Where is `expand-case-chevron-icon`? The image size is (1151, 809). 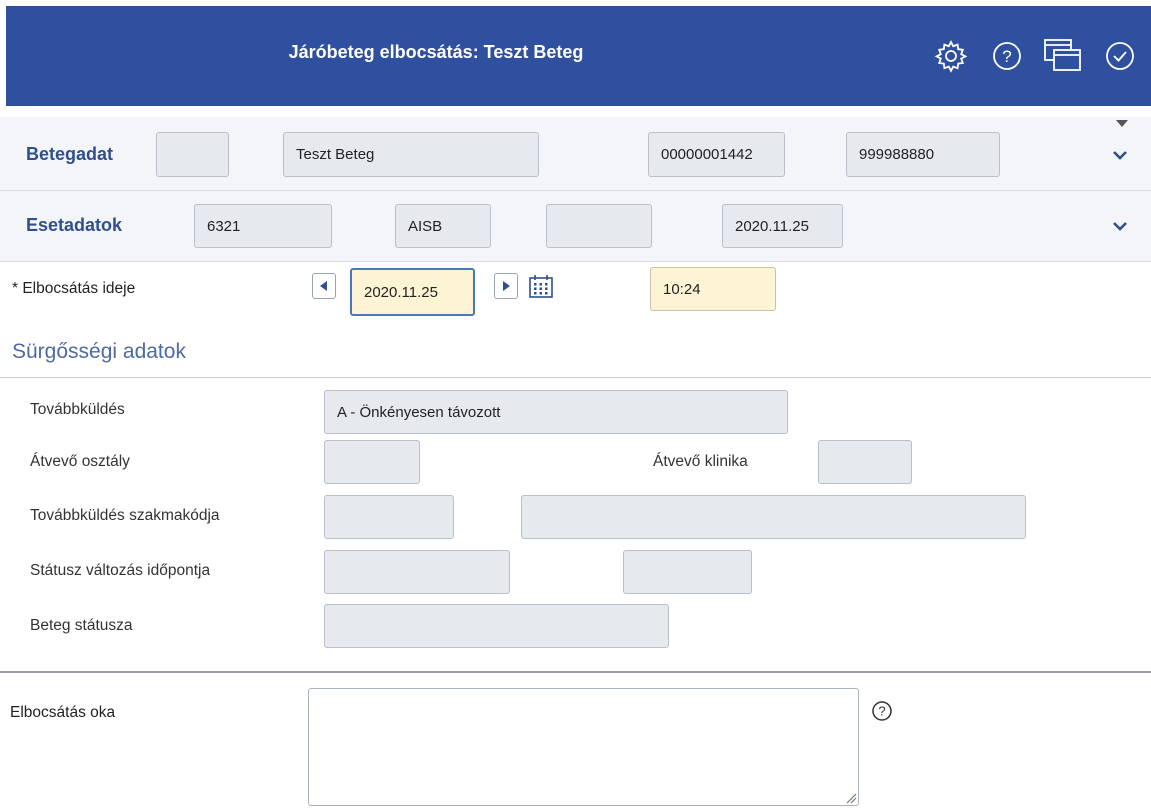
expand-case-chevron-icon is located at coordinates (1120, 226).